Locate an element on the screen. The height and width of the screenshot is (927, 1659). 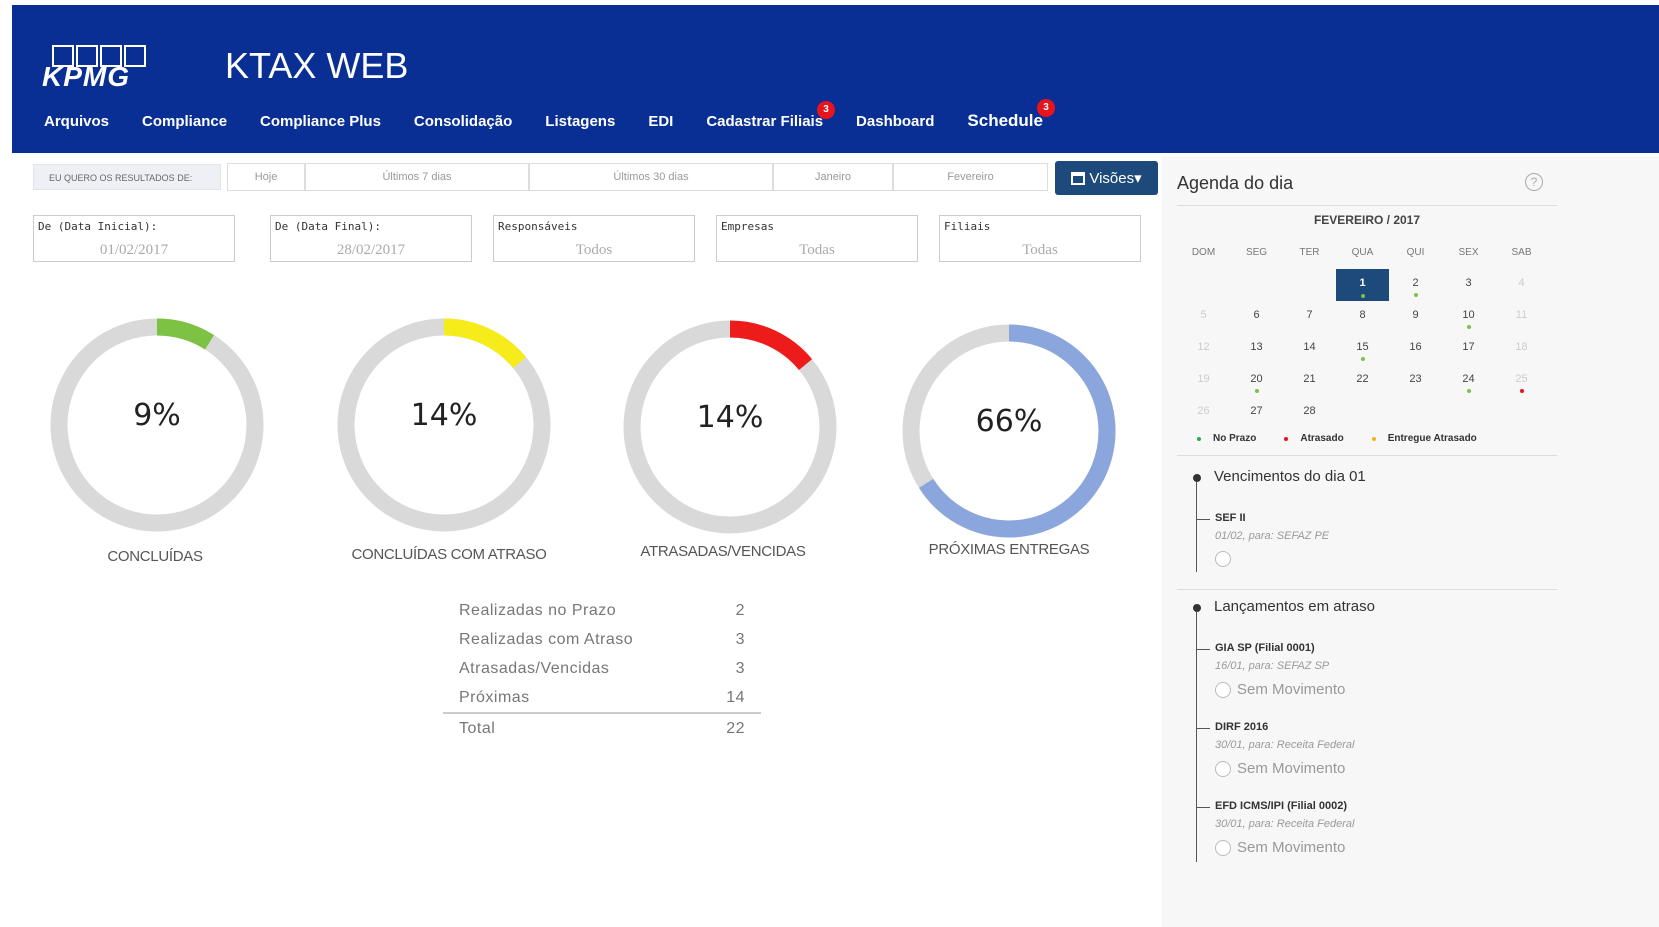
calendar-day: 13 is located at coordinates (1256, 347).